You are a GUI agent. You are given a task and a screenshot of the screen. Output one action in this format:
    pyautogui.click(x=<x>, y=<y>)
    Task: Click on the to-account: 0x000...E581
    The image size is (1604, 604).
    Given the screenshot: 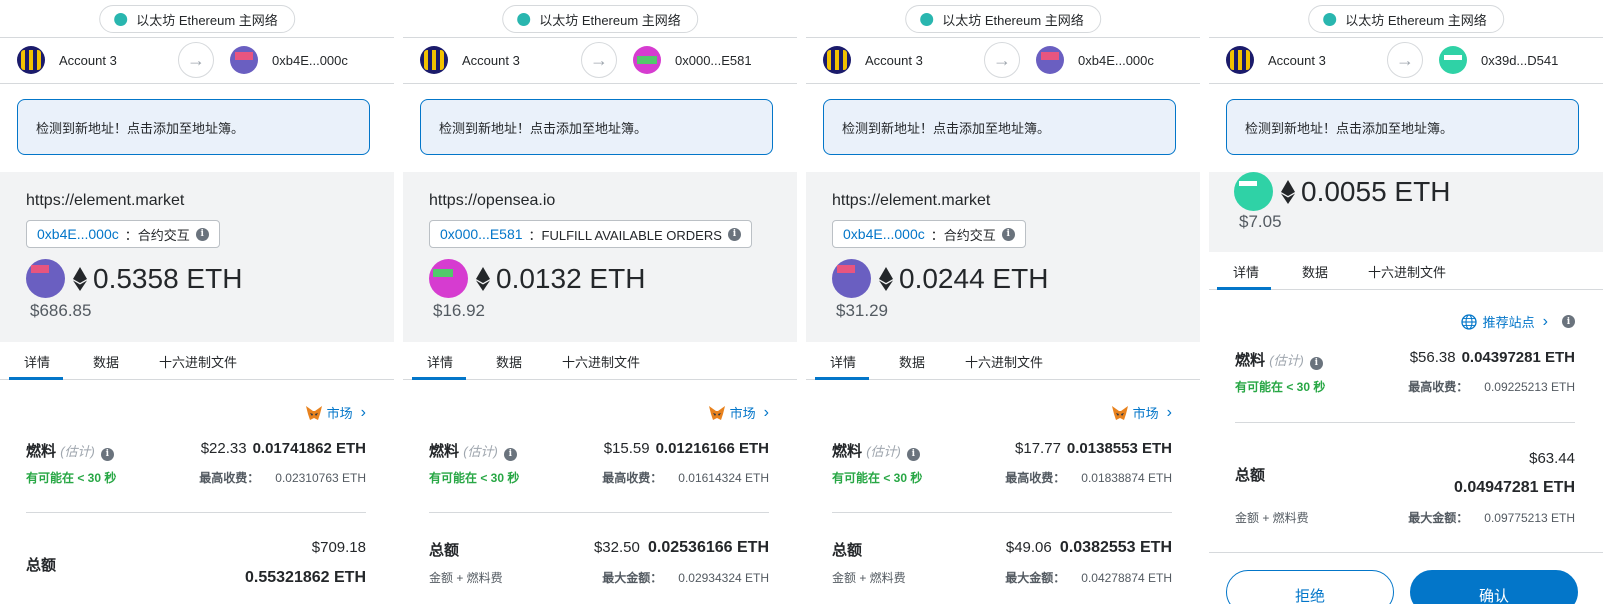 What is the action you would take?
    pyautogui.click(x=692, y=60)
    